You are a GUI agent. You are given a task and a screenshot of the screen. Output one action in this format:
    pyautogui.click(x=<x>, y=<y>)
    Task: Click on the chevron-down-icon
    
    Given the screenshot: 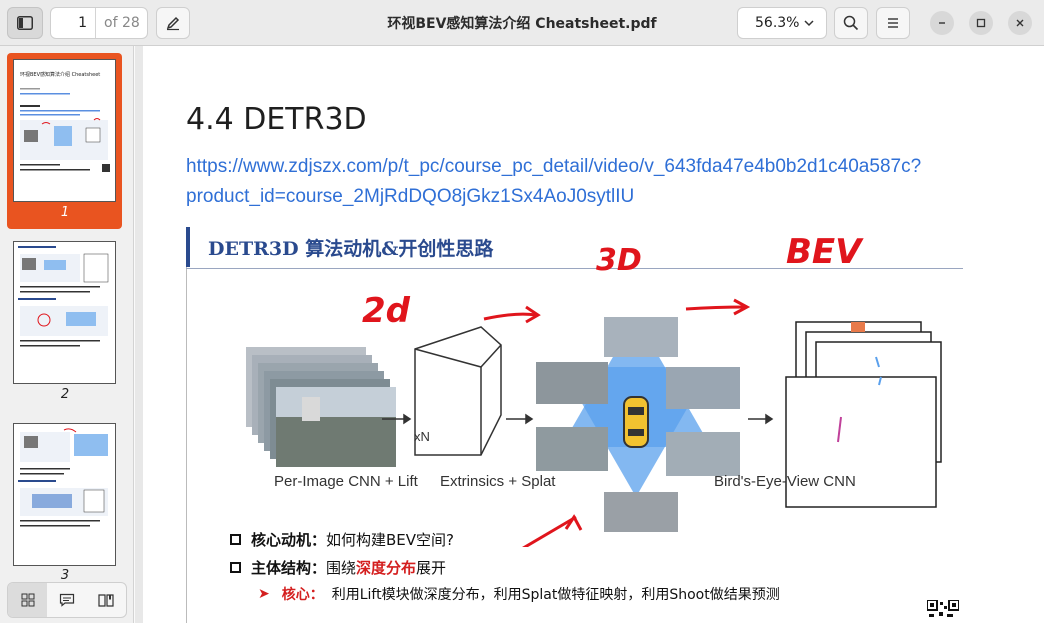 What is the action you would take?
    pyautogui.click(x=809, y=23)
    